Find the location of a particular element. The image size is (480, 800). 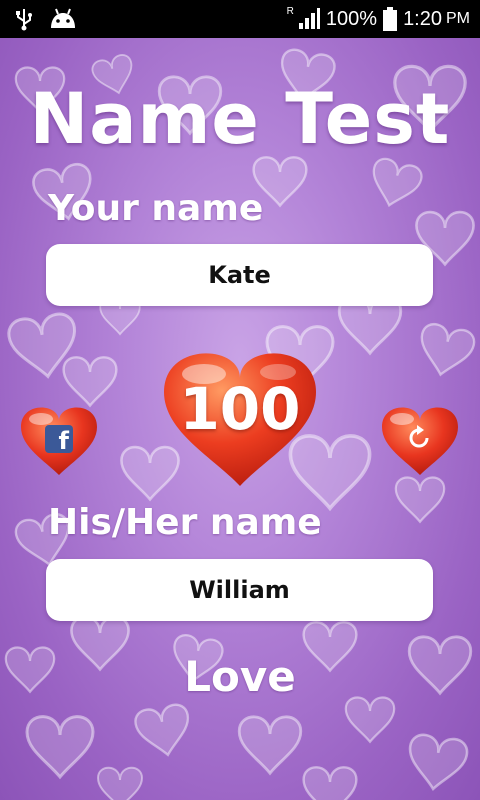

result-label: Love is located at coordinates (240, 676).